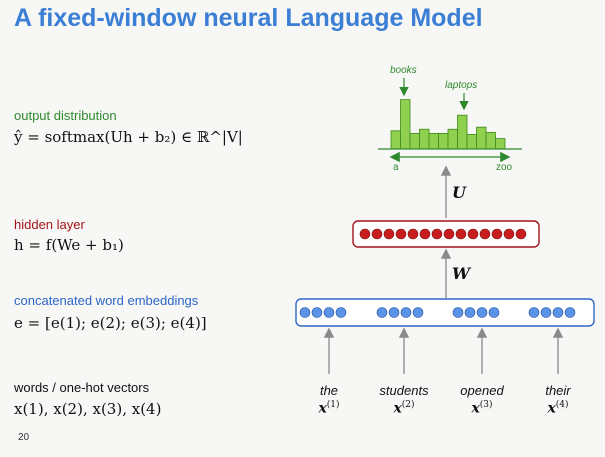  What do you see at coordinates (448, 124) in the screenshot?
I see `output-histogram` at bounding box center [448, 124].